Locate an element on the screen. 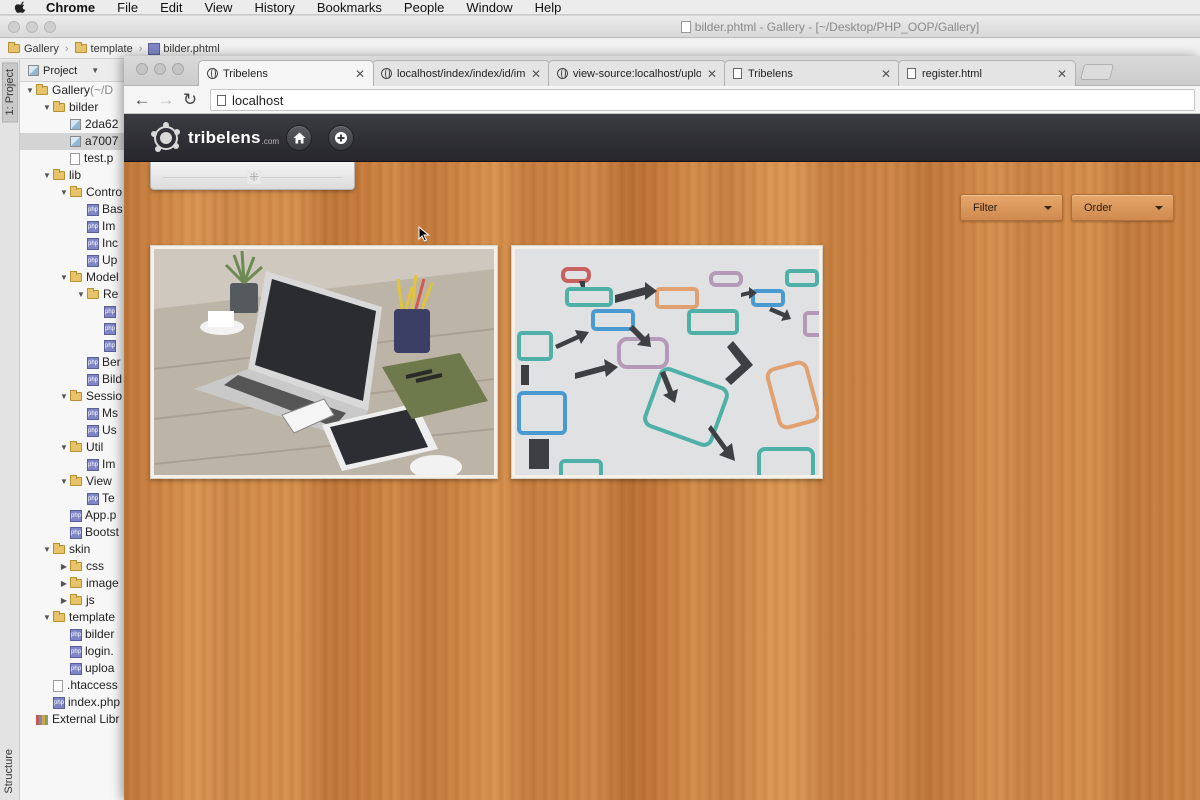  browser-zoom-button is located at coordinates (178, 69).